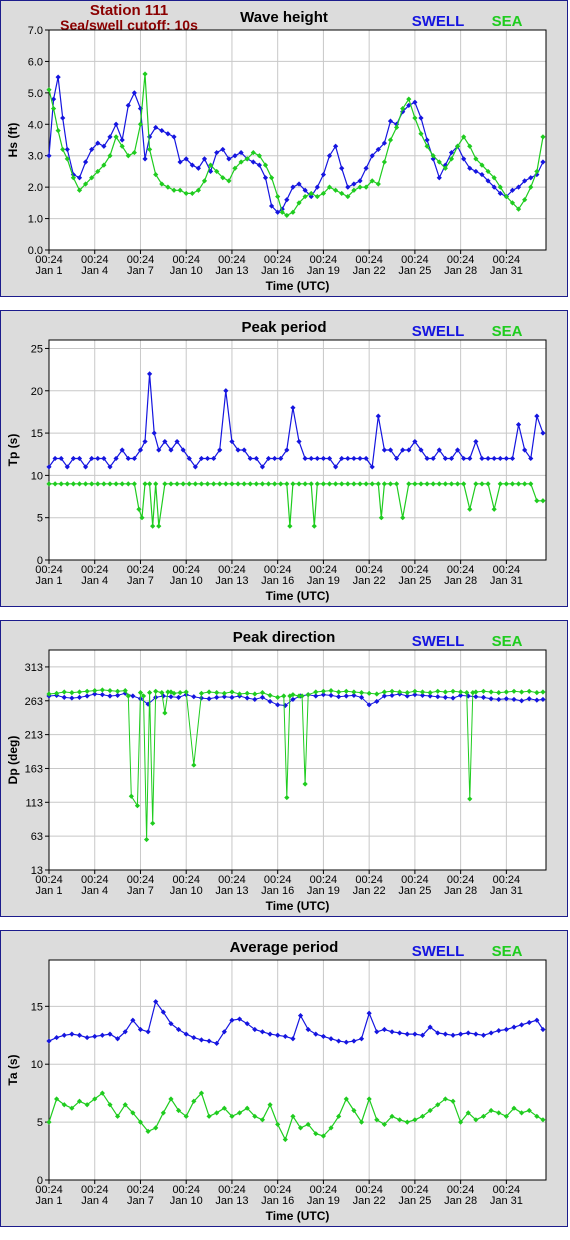  I want to click on chart-title: Peak period, so click(283, 327).